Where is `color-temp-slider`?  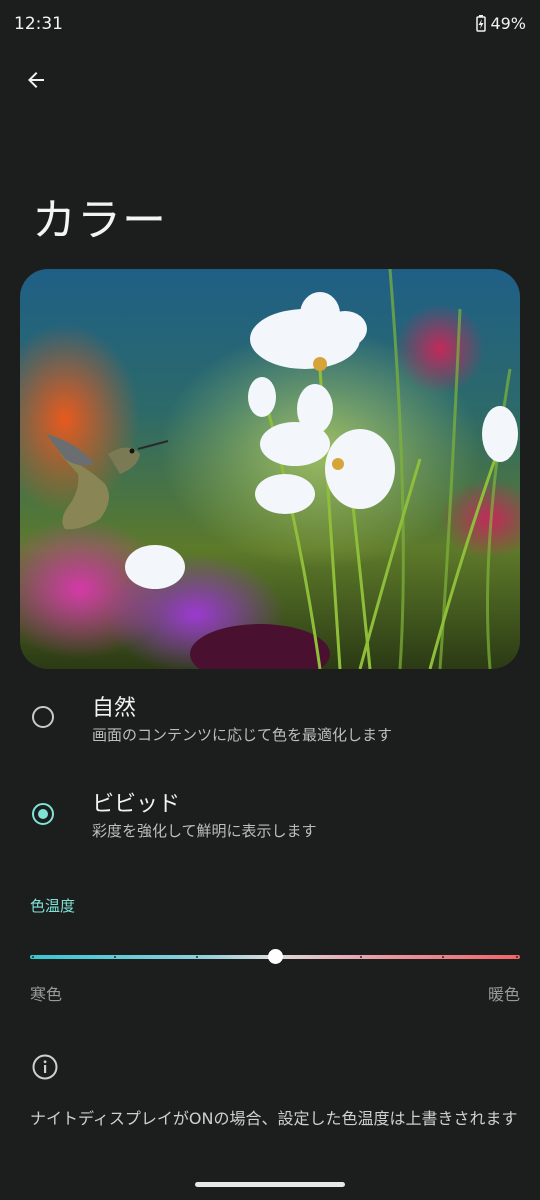 color-temp-slider is located at coordinates (275, 957).